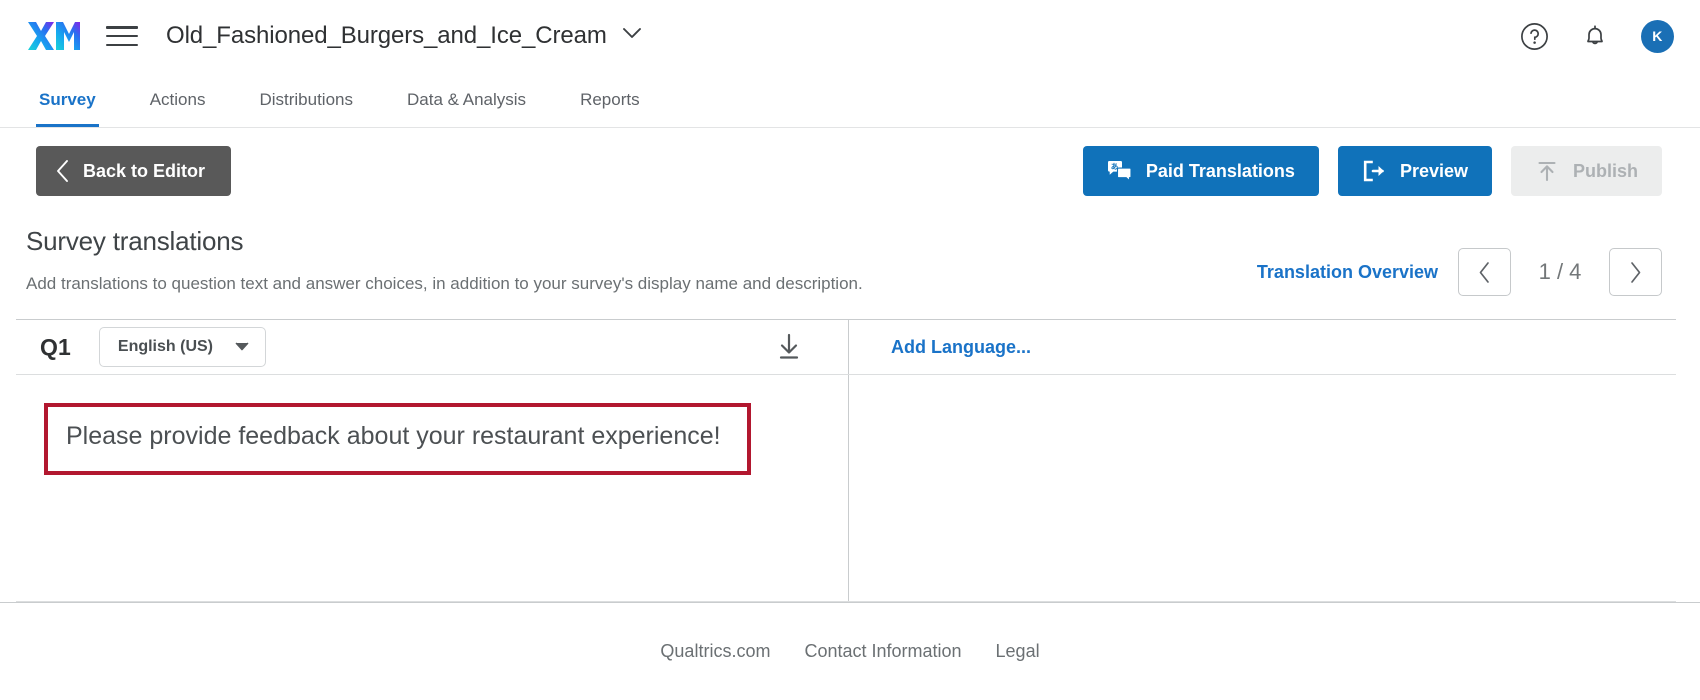 Image resolution: width=1700 pixels, height=700 pixels. What do you see at coordinates (386, 35) in the screenshot?
I see `project-title: Old_Fashioned_Burgers_and_Ice_Cream` at bounding box center [386, 35].